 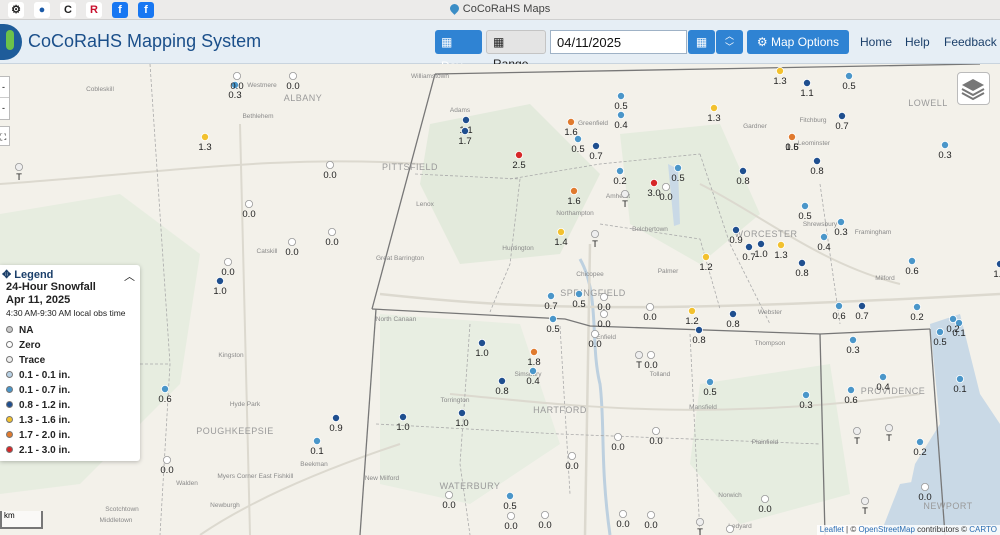 What do you see at coordinates (729, 36) in the screenshot?
I see `chevron-up-icon: ︿` at bounding box center [729, 36].